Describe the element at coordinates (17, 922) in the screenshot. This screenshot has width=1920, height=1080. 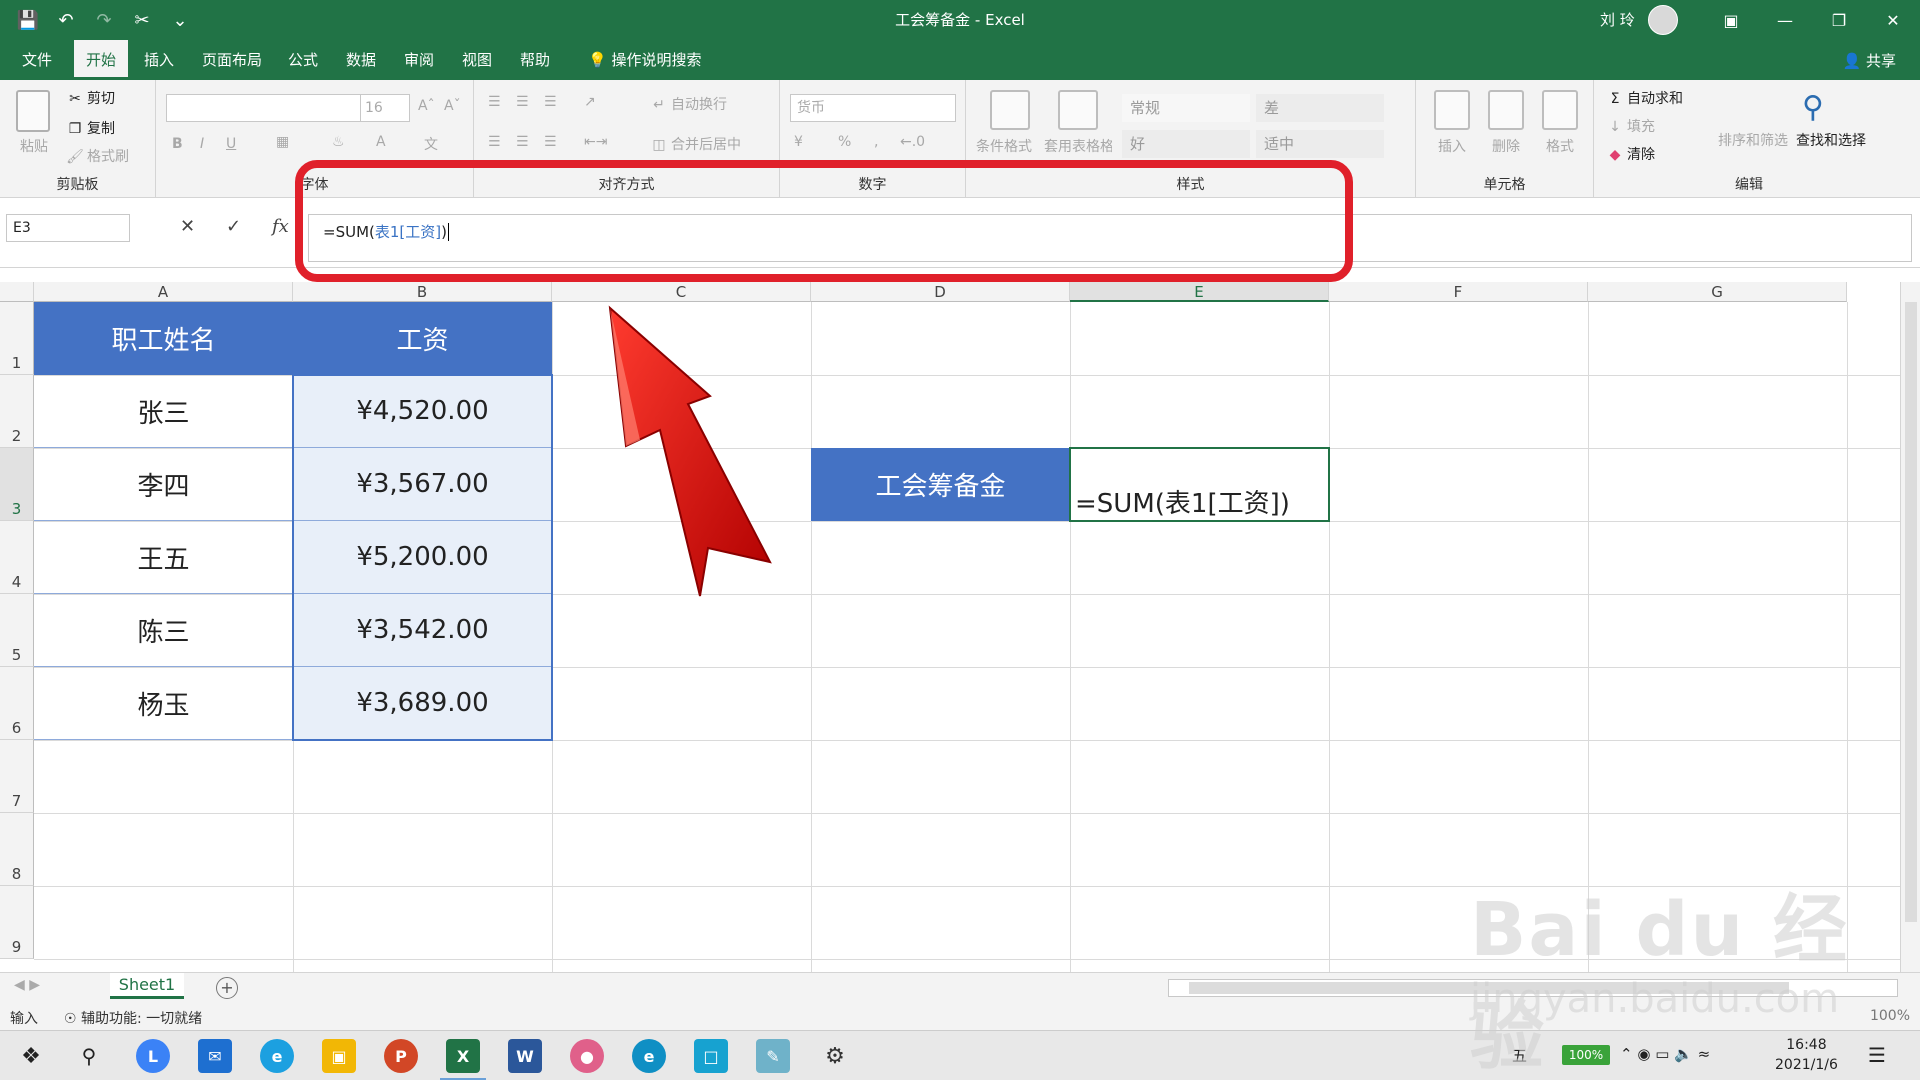
I see `row-header-9: 9` at that location.